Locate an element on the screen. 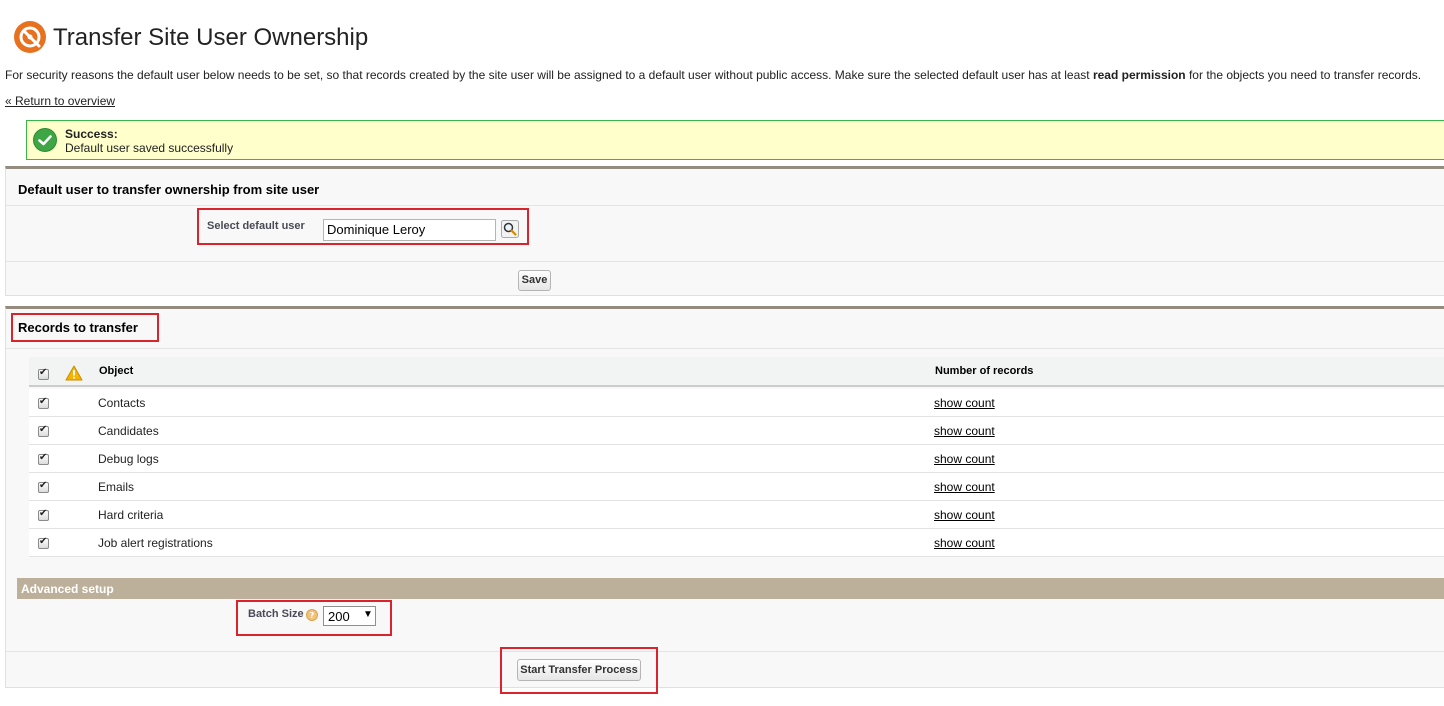 The image size is (1444, 706). message-text: Default user saved successfully is located at coordinates (149, 148).